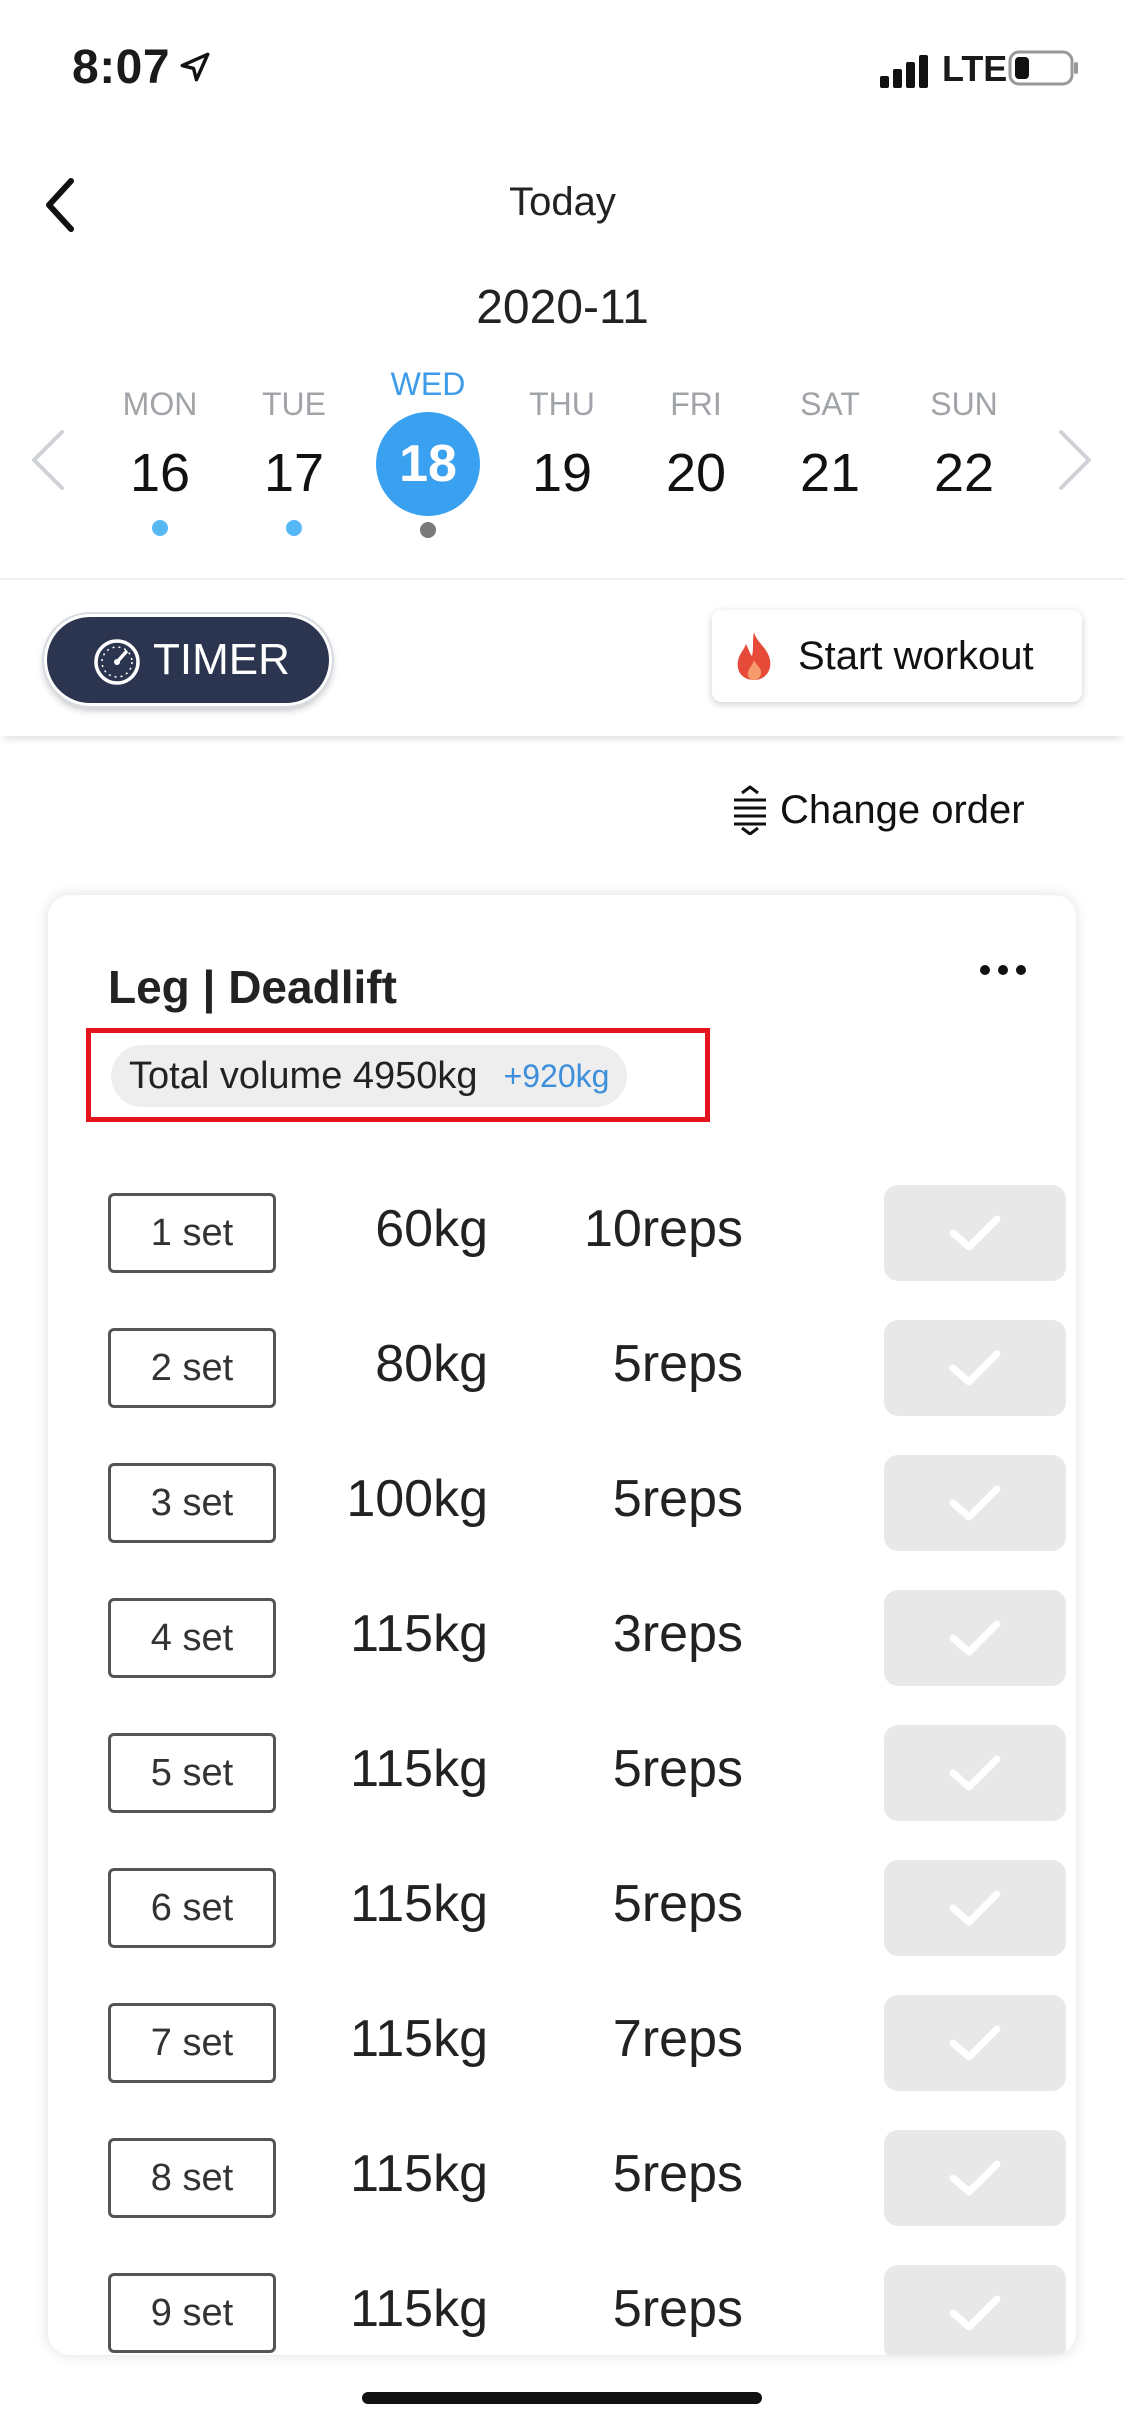 This screenshot has width=1125, height=2436. What do you see at coordinates (663, 1229) in the screenshot?
I see `set-reps: 10reps` at bounding box center [663, 1229].